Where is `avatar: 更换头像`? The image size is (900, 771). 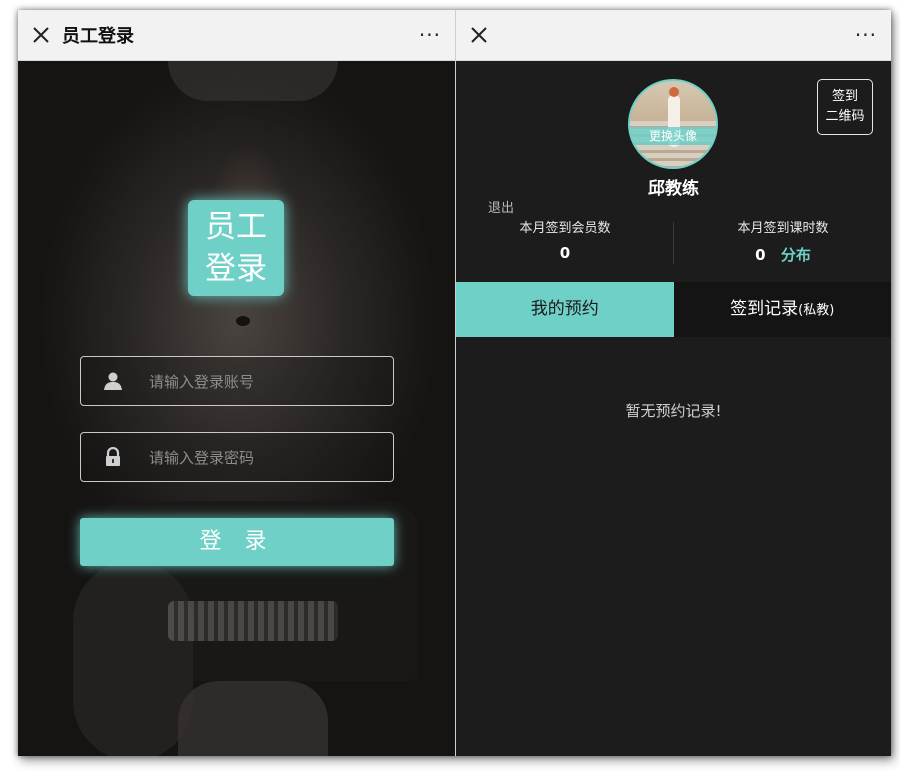
avatar: 更换头像 is located at coordinates (673, 124).